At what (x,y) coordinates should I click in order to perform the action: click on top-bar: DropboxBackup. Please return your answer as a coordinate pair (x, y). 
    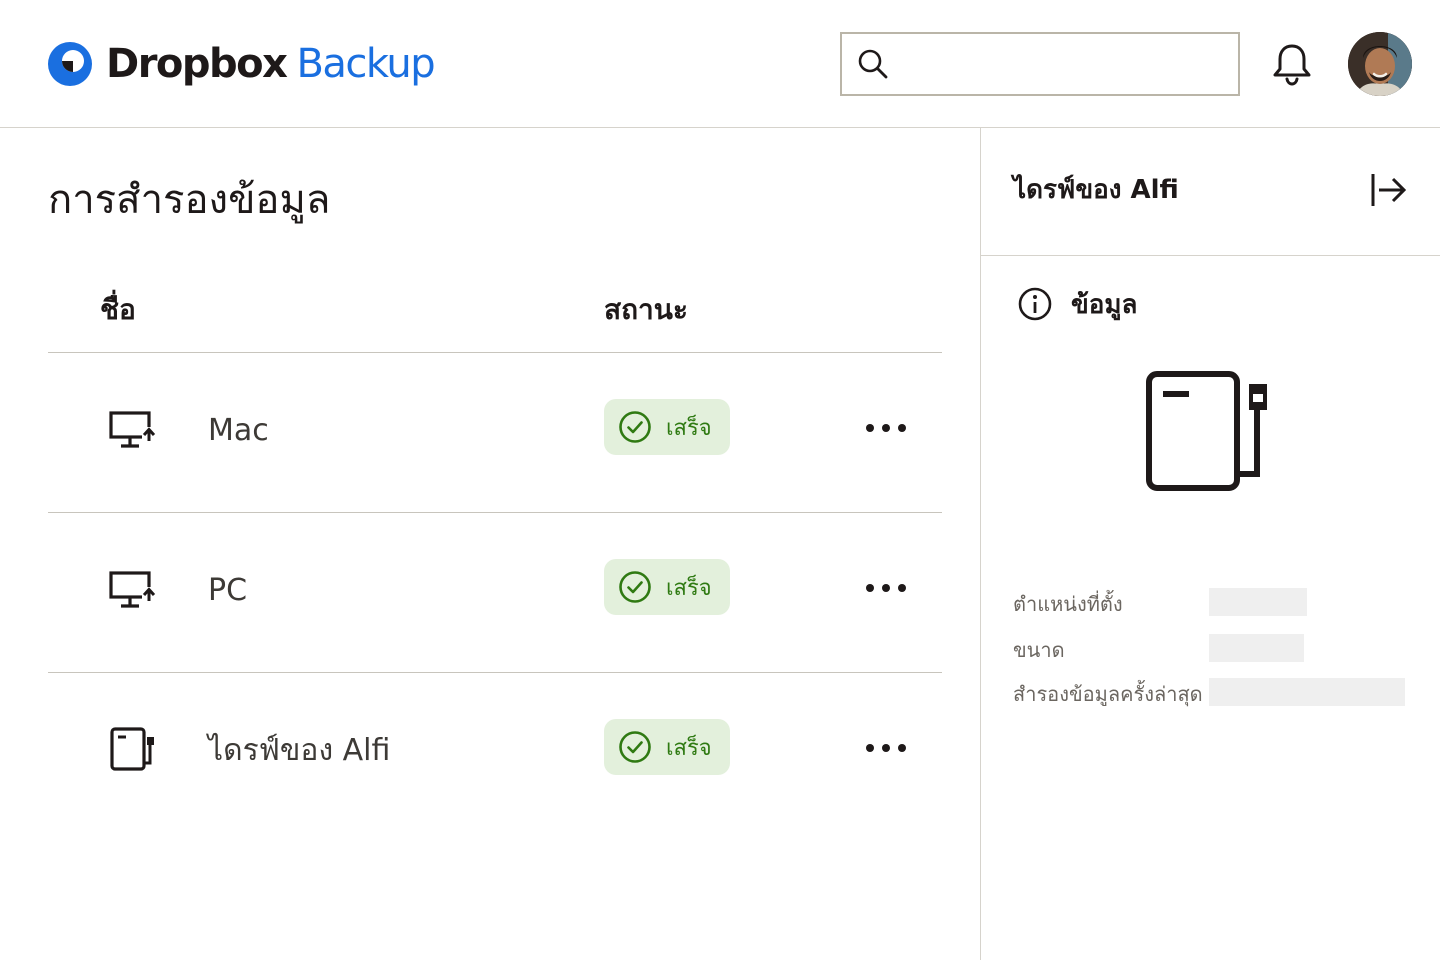
    Looking at the image, I should click on (720, 64).